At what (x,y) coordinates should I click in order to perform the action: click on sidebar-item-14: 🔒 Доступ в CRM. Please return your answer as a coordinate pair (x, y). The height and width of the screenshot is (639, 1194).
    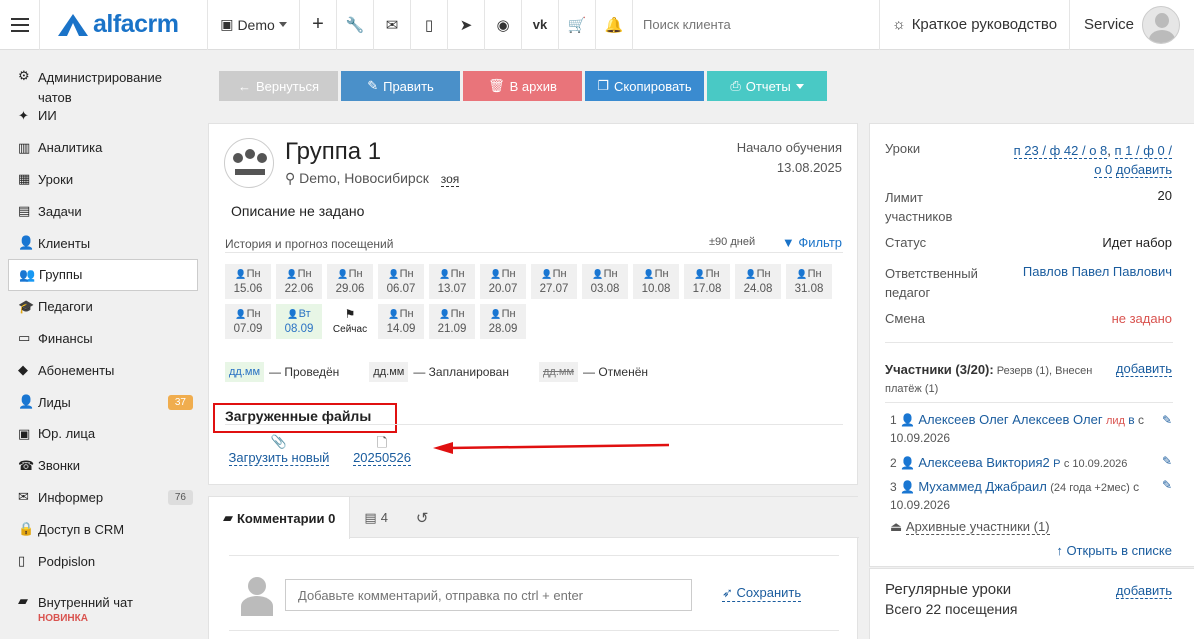
    Looking at the image, I should click on (104, 529).